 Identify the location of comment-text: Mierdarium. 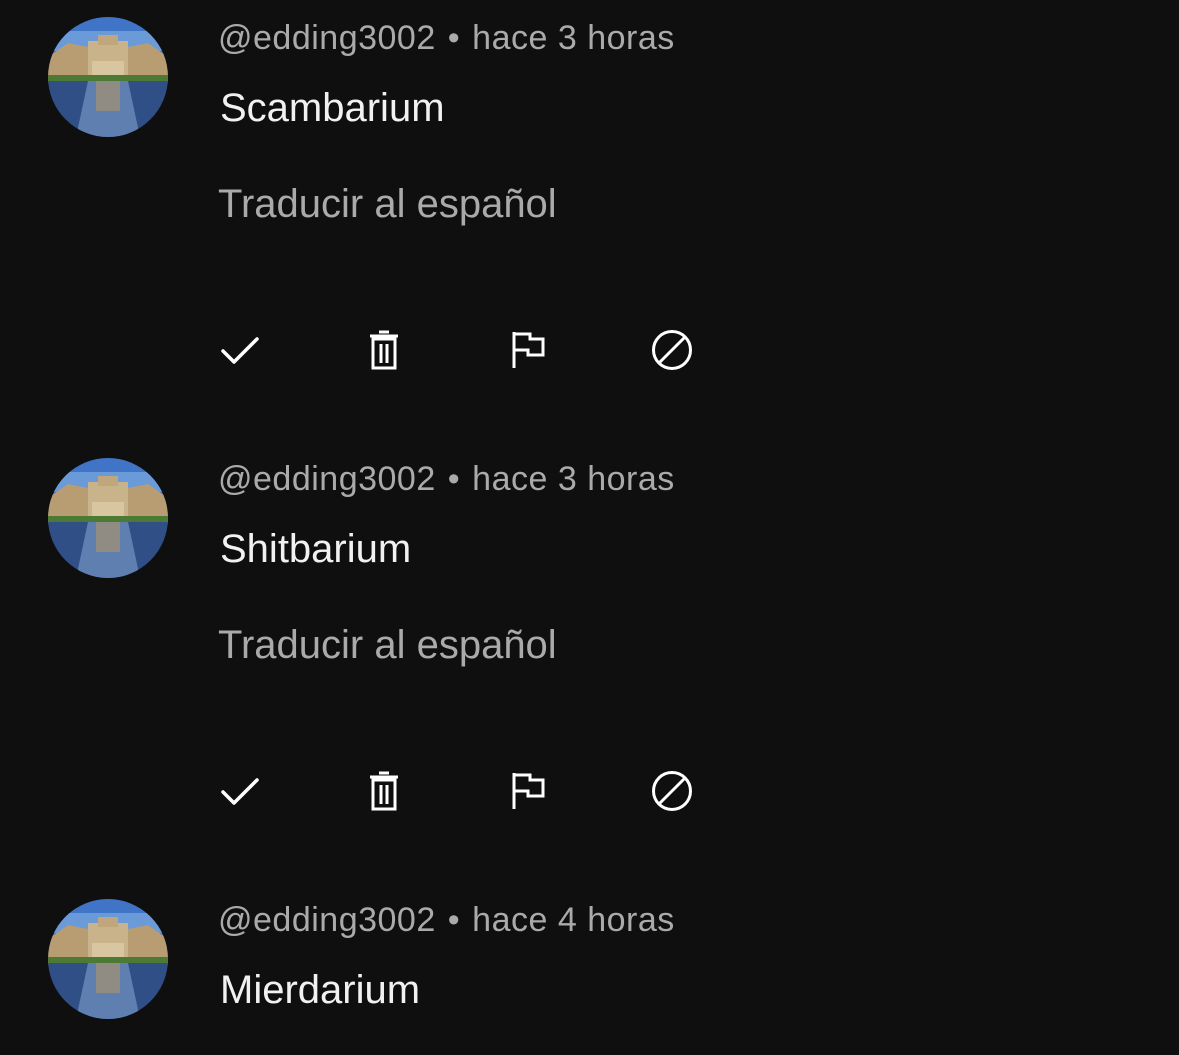
(320, 990).